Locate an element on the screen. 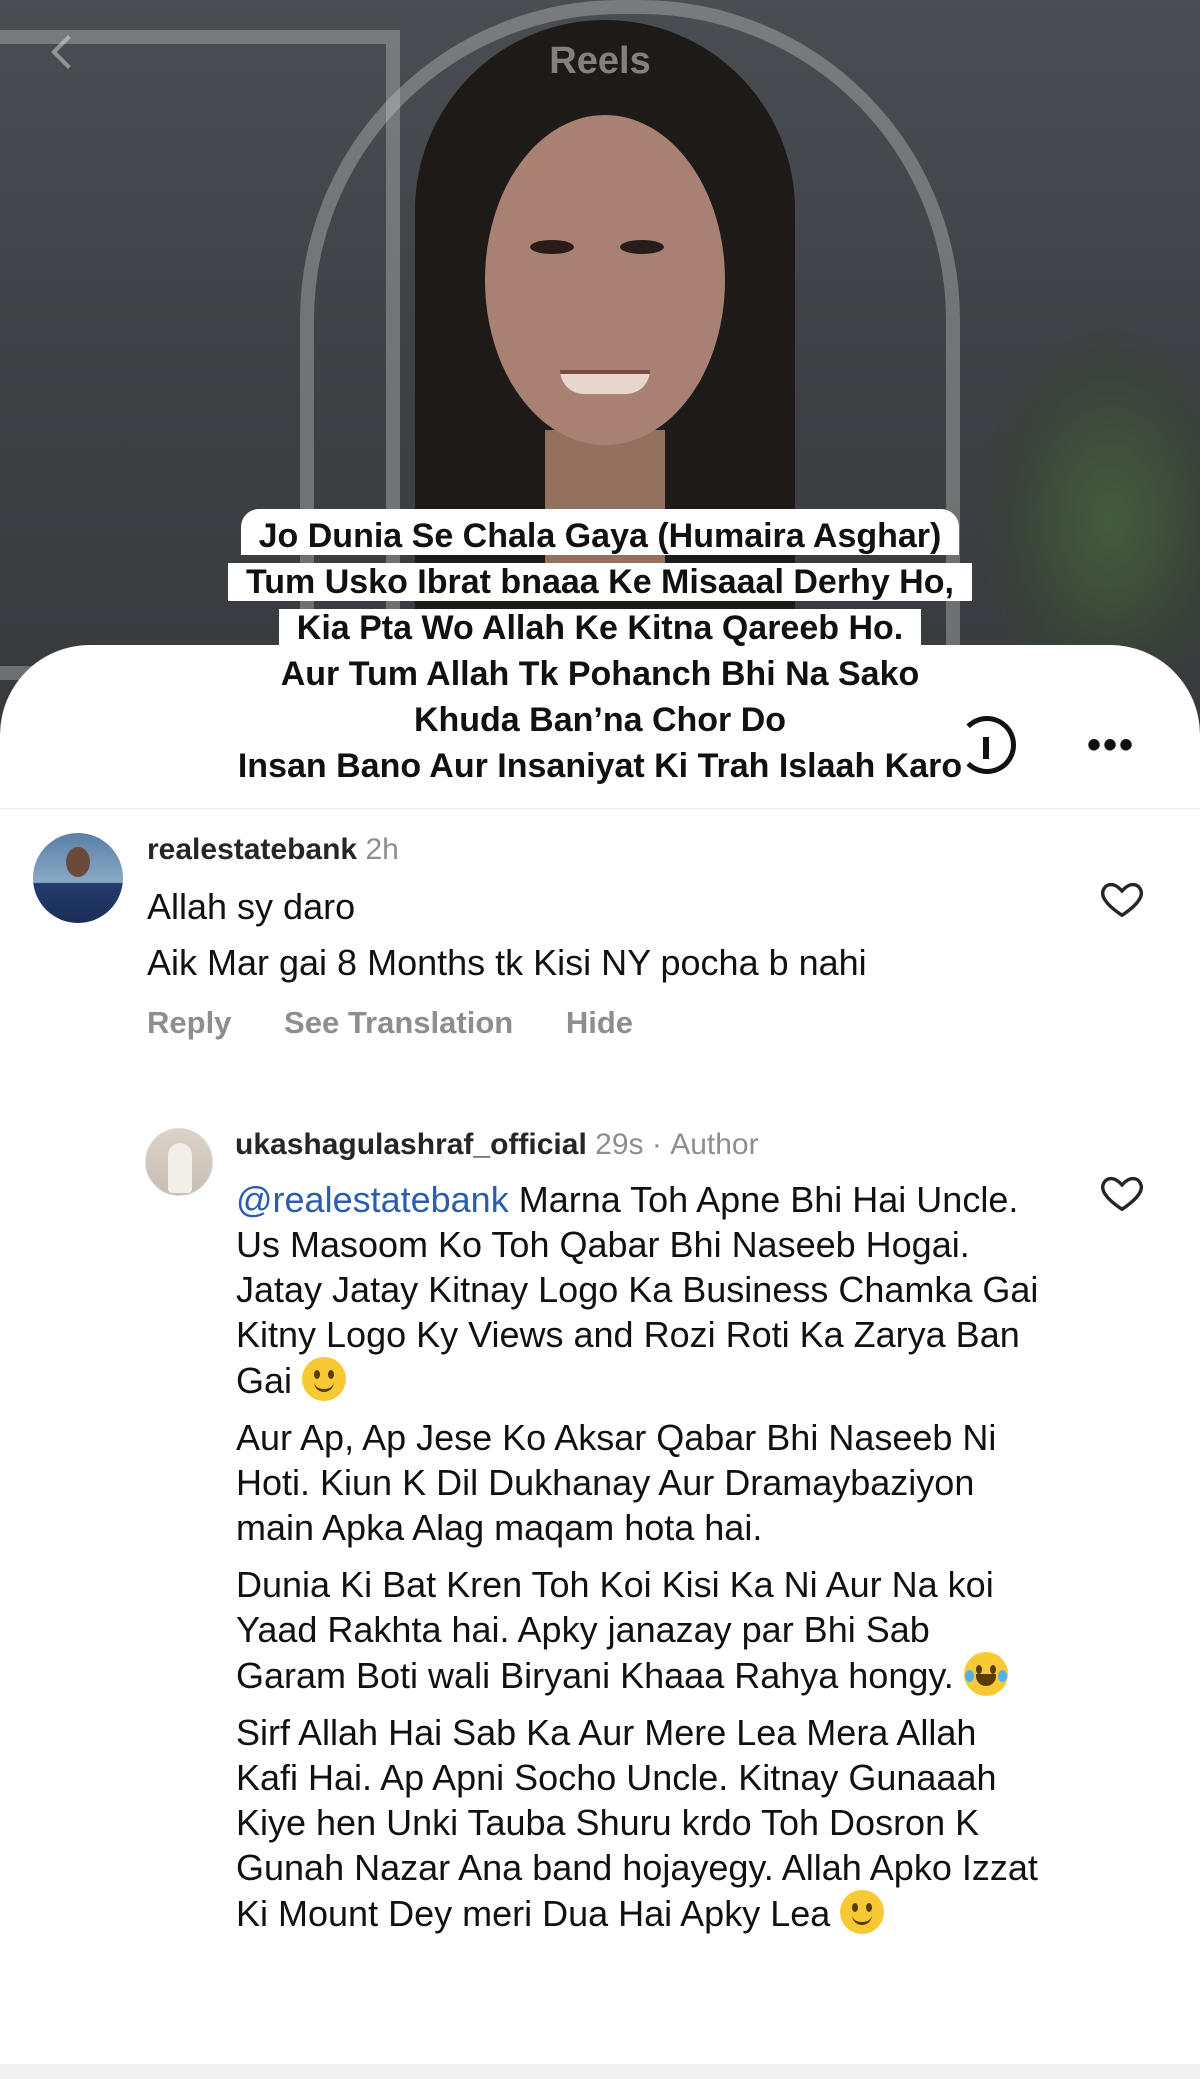 The width and height of the screenshot is (1200, 2079). caption-line: Aur Tum Allah Tk Pohanch Bhi Na Sako is located at coordinates (600, 674).